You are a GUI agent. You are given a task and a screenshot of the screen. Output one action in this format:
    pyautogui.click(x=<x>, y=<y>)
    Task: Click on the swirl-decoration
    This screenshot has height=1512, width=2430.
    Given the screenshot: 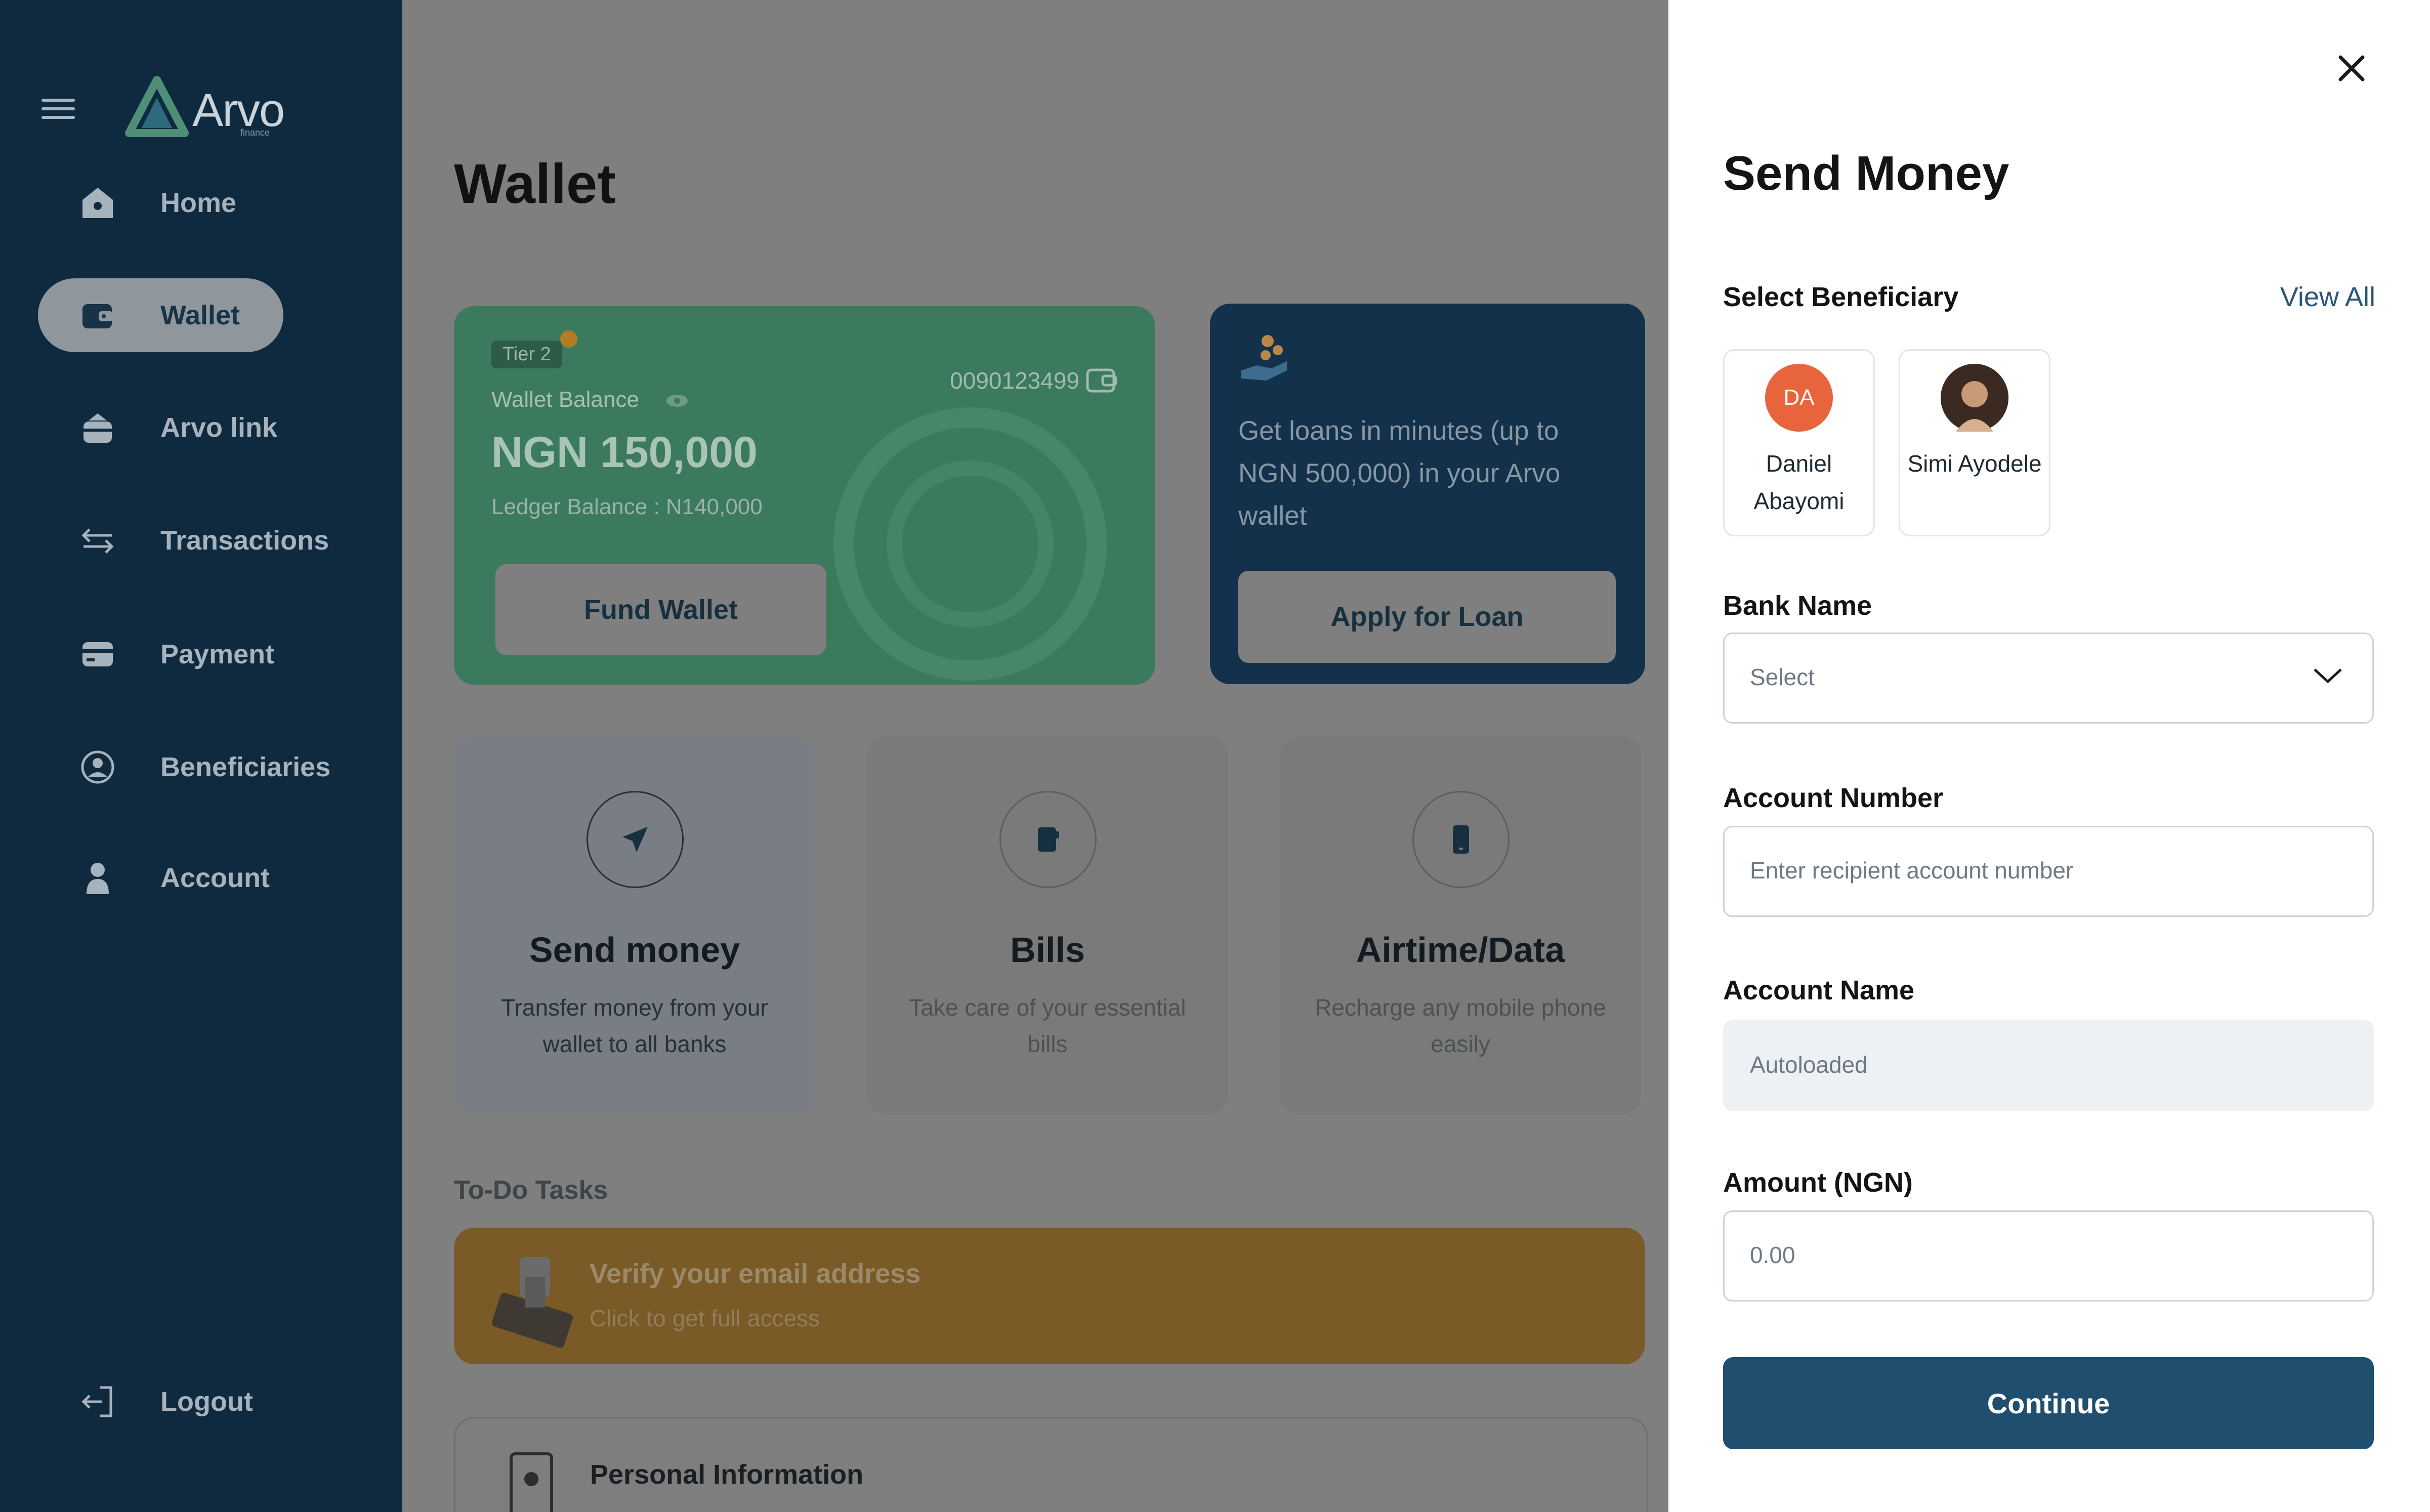 What is the action you would take?
    pyautogui.click(x=970, y=544)
    